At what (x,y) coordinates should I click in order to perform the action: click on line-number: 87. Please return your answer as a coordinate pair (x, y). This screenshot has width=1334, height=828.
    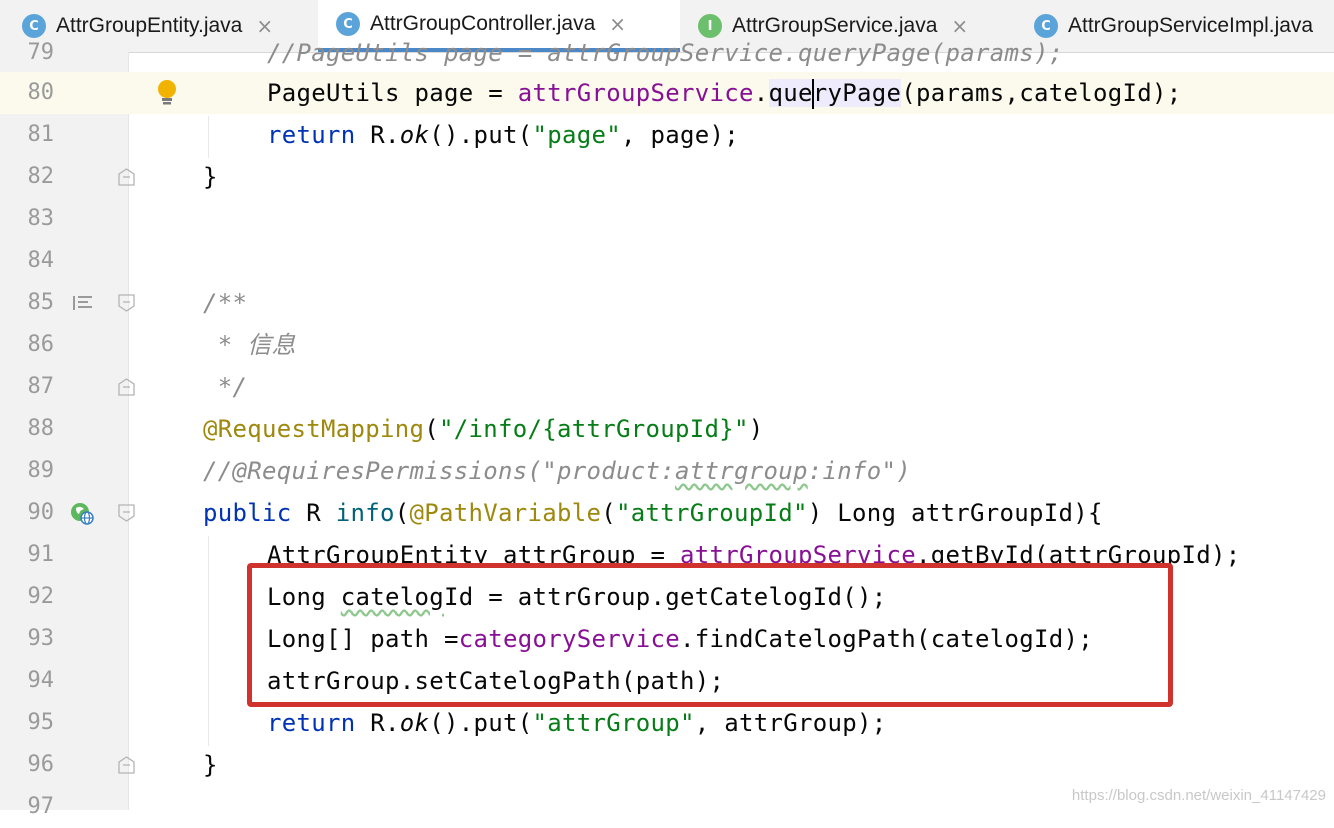
    Looking at the image, I should click on (41, 386).